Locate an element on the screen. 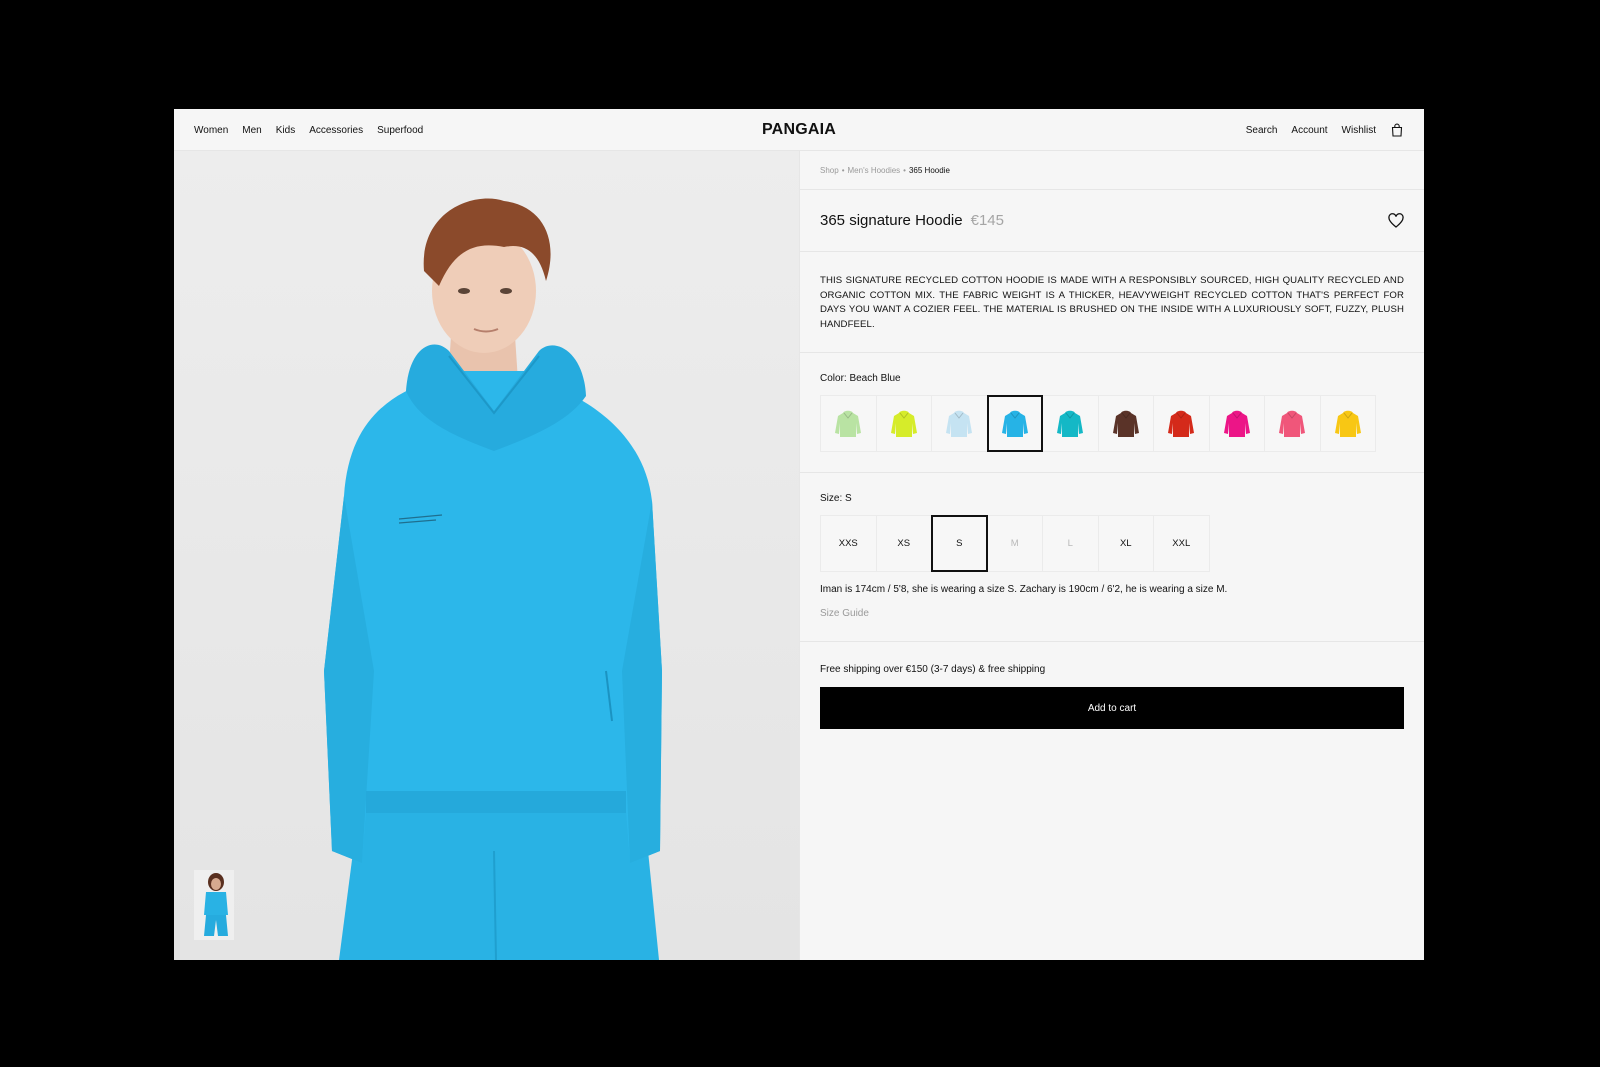 The image size is (1600, 1067). nav-men: Men is located at coordinates (251, 130).